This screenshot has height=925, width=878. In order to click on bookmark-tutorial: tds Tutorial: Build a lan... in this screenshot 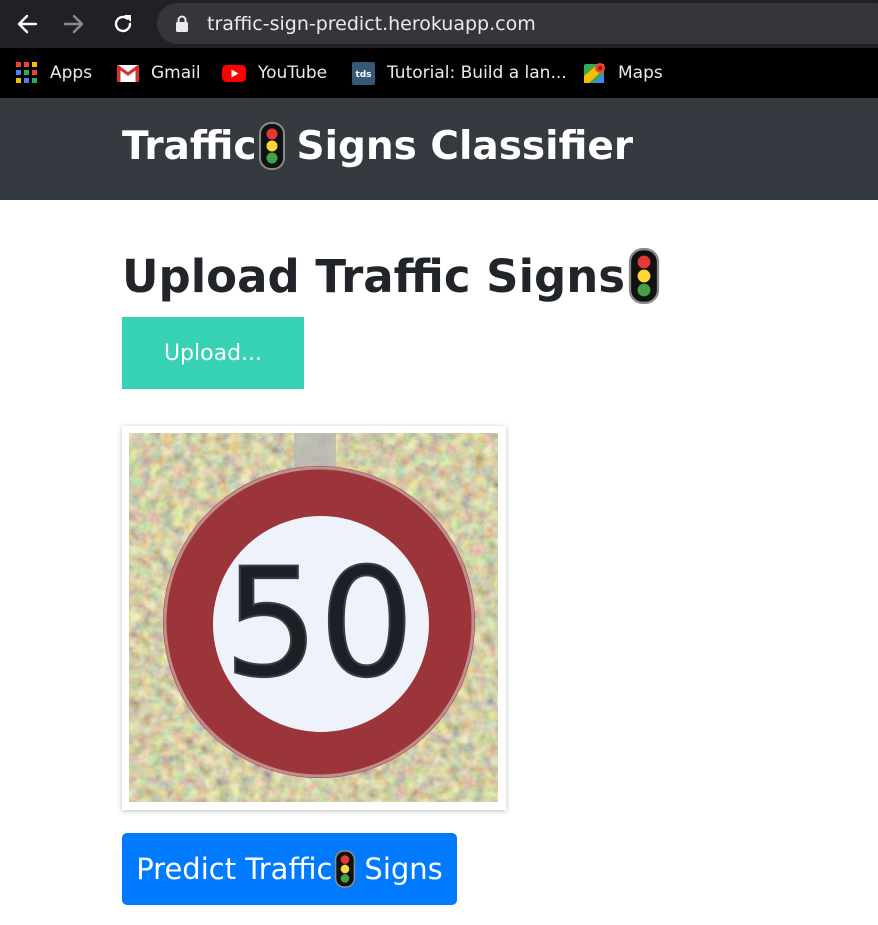, I will do `click(459, 73)`.